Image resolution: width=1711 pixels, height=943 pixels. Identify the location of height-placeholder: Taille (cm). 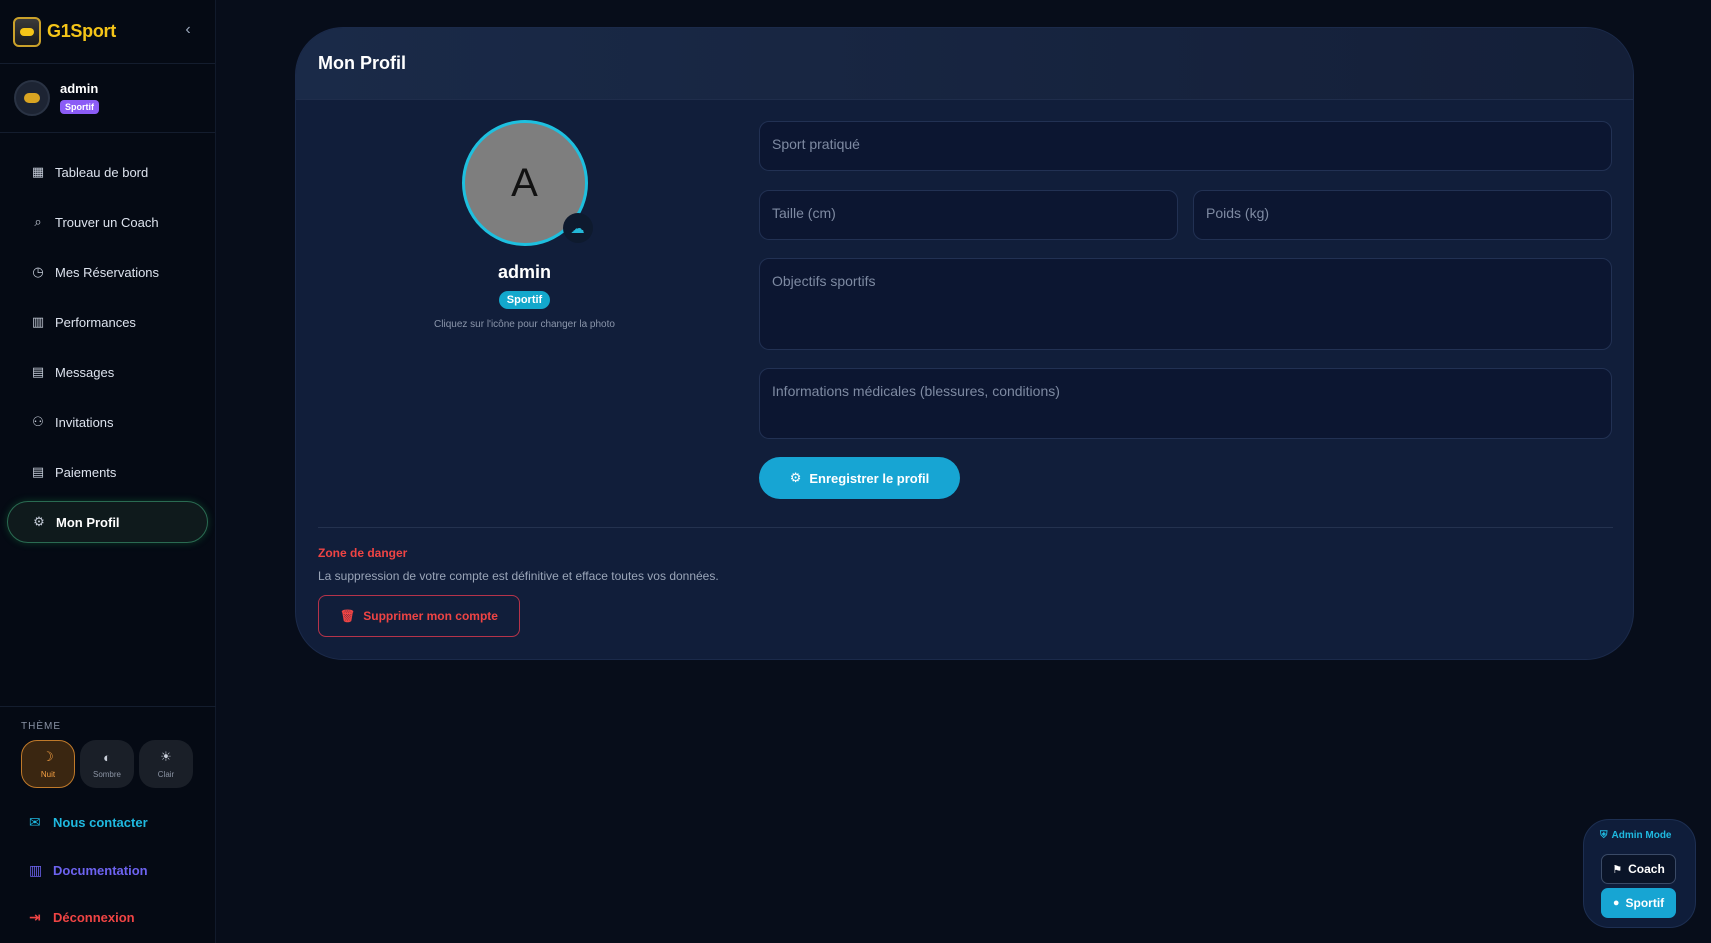
(804, 213).